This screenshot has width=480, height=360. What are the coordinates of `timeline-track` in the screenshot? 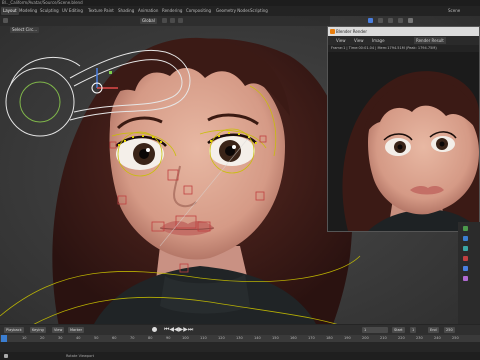 It's located at (240, 347).